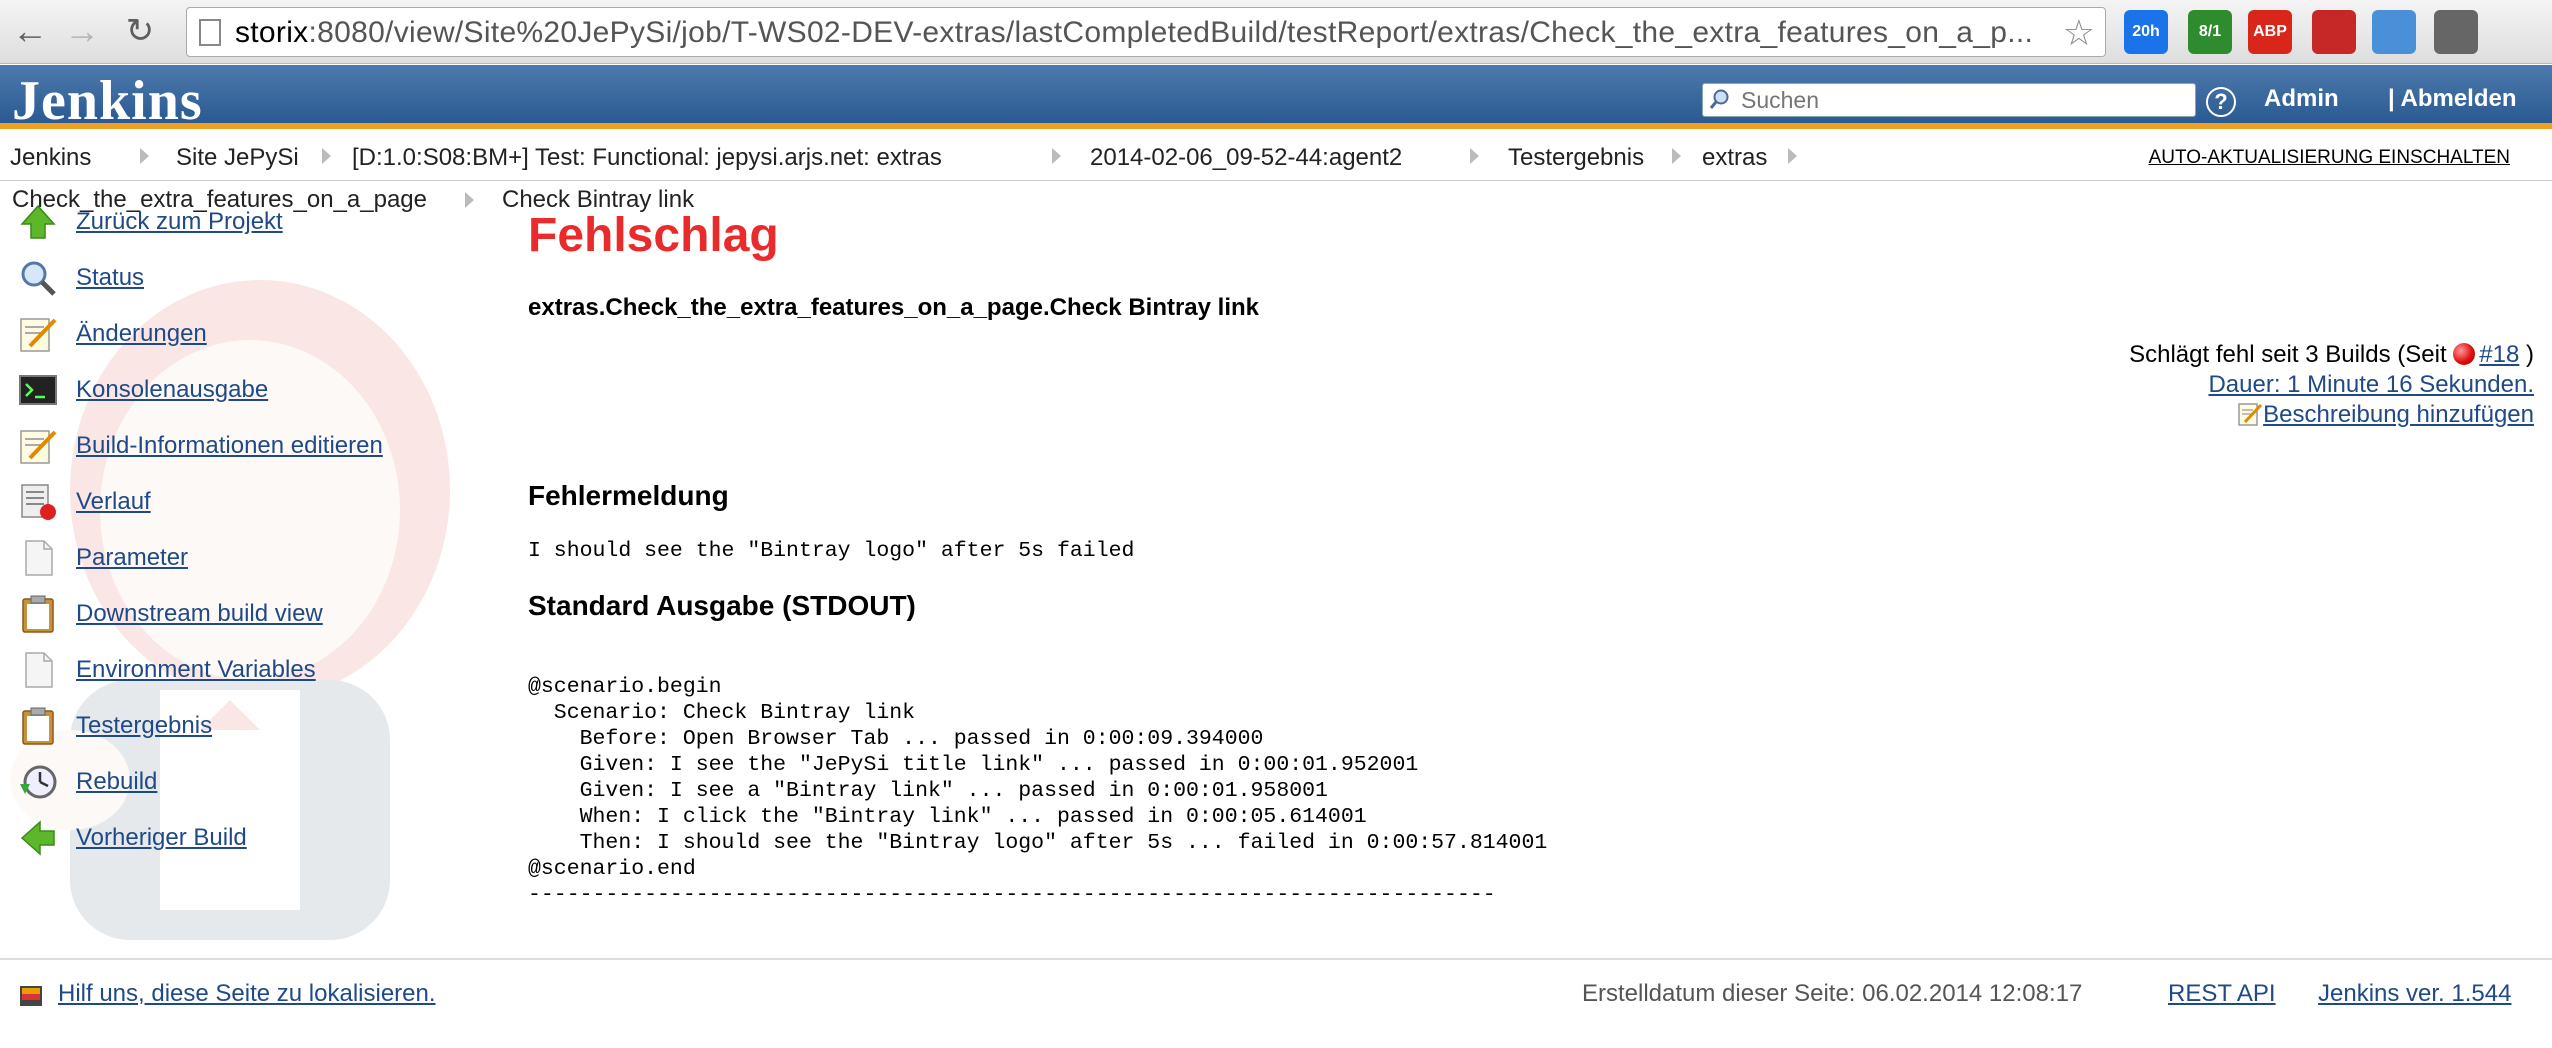  I want to click on round-ext-icon, so click(2456, 32).